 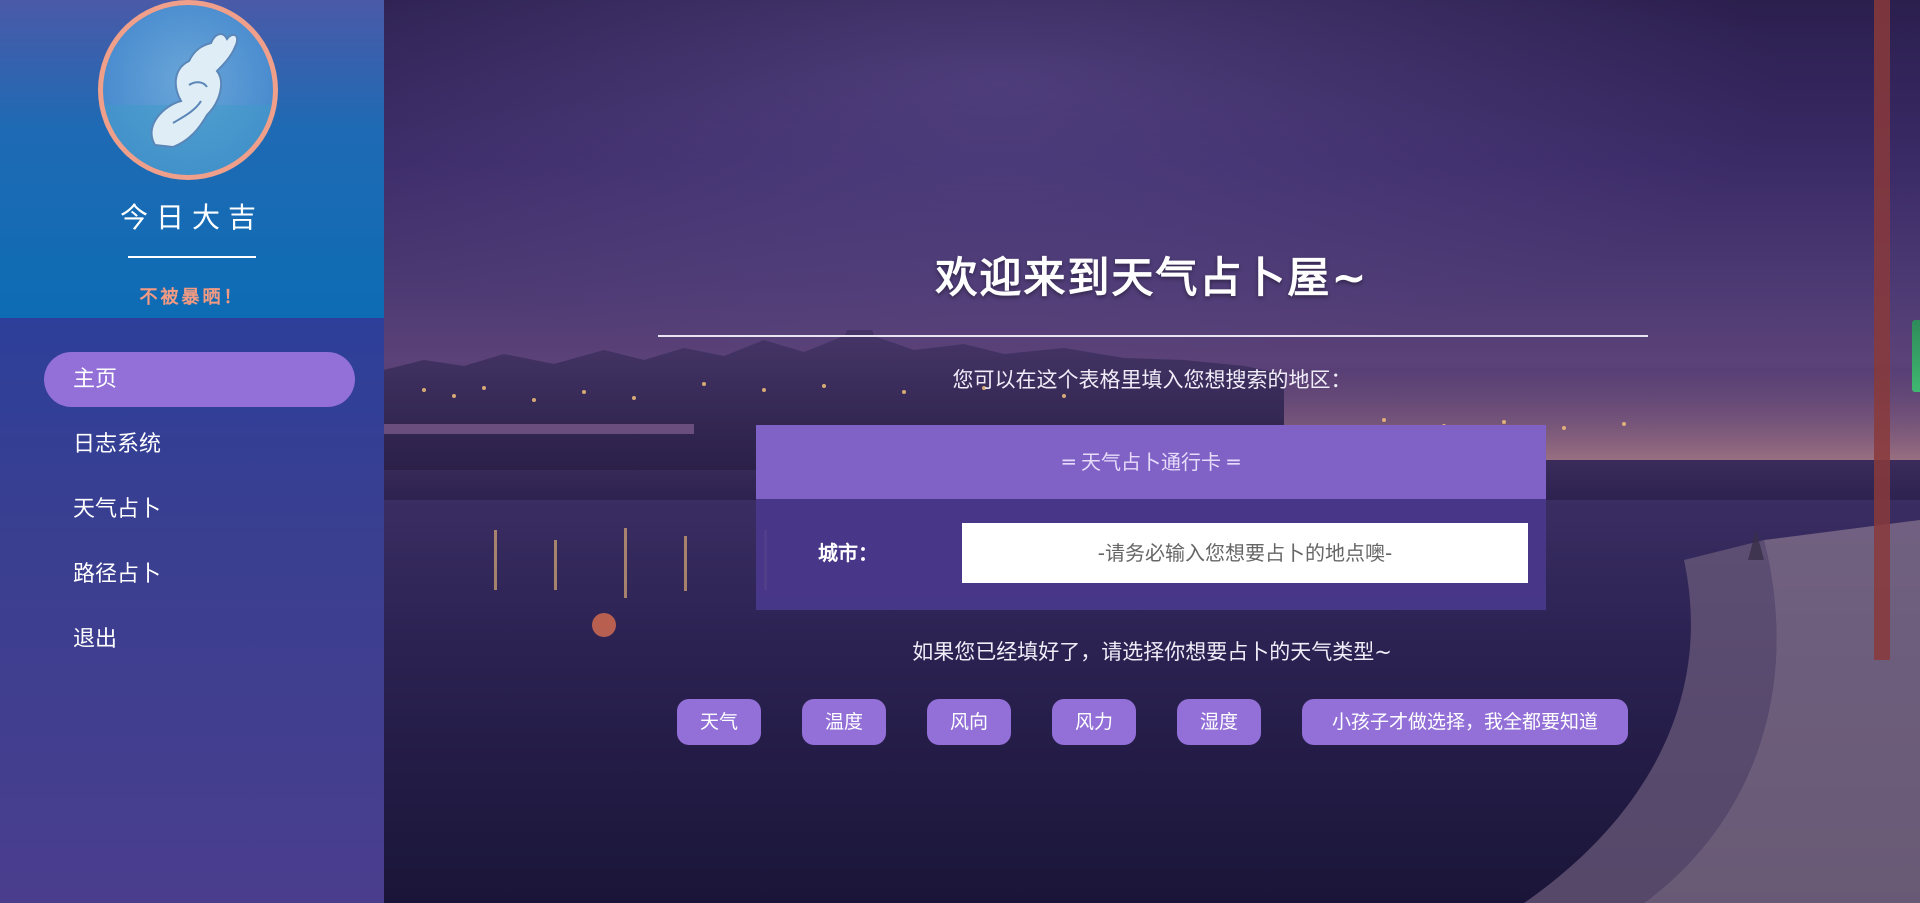 I want to click on site-name: 今日大吉, so click(x=191, y=217).